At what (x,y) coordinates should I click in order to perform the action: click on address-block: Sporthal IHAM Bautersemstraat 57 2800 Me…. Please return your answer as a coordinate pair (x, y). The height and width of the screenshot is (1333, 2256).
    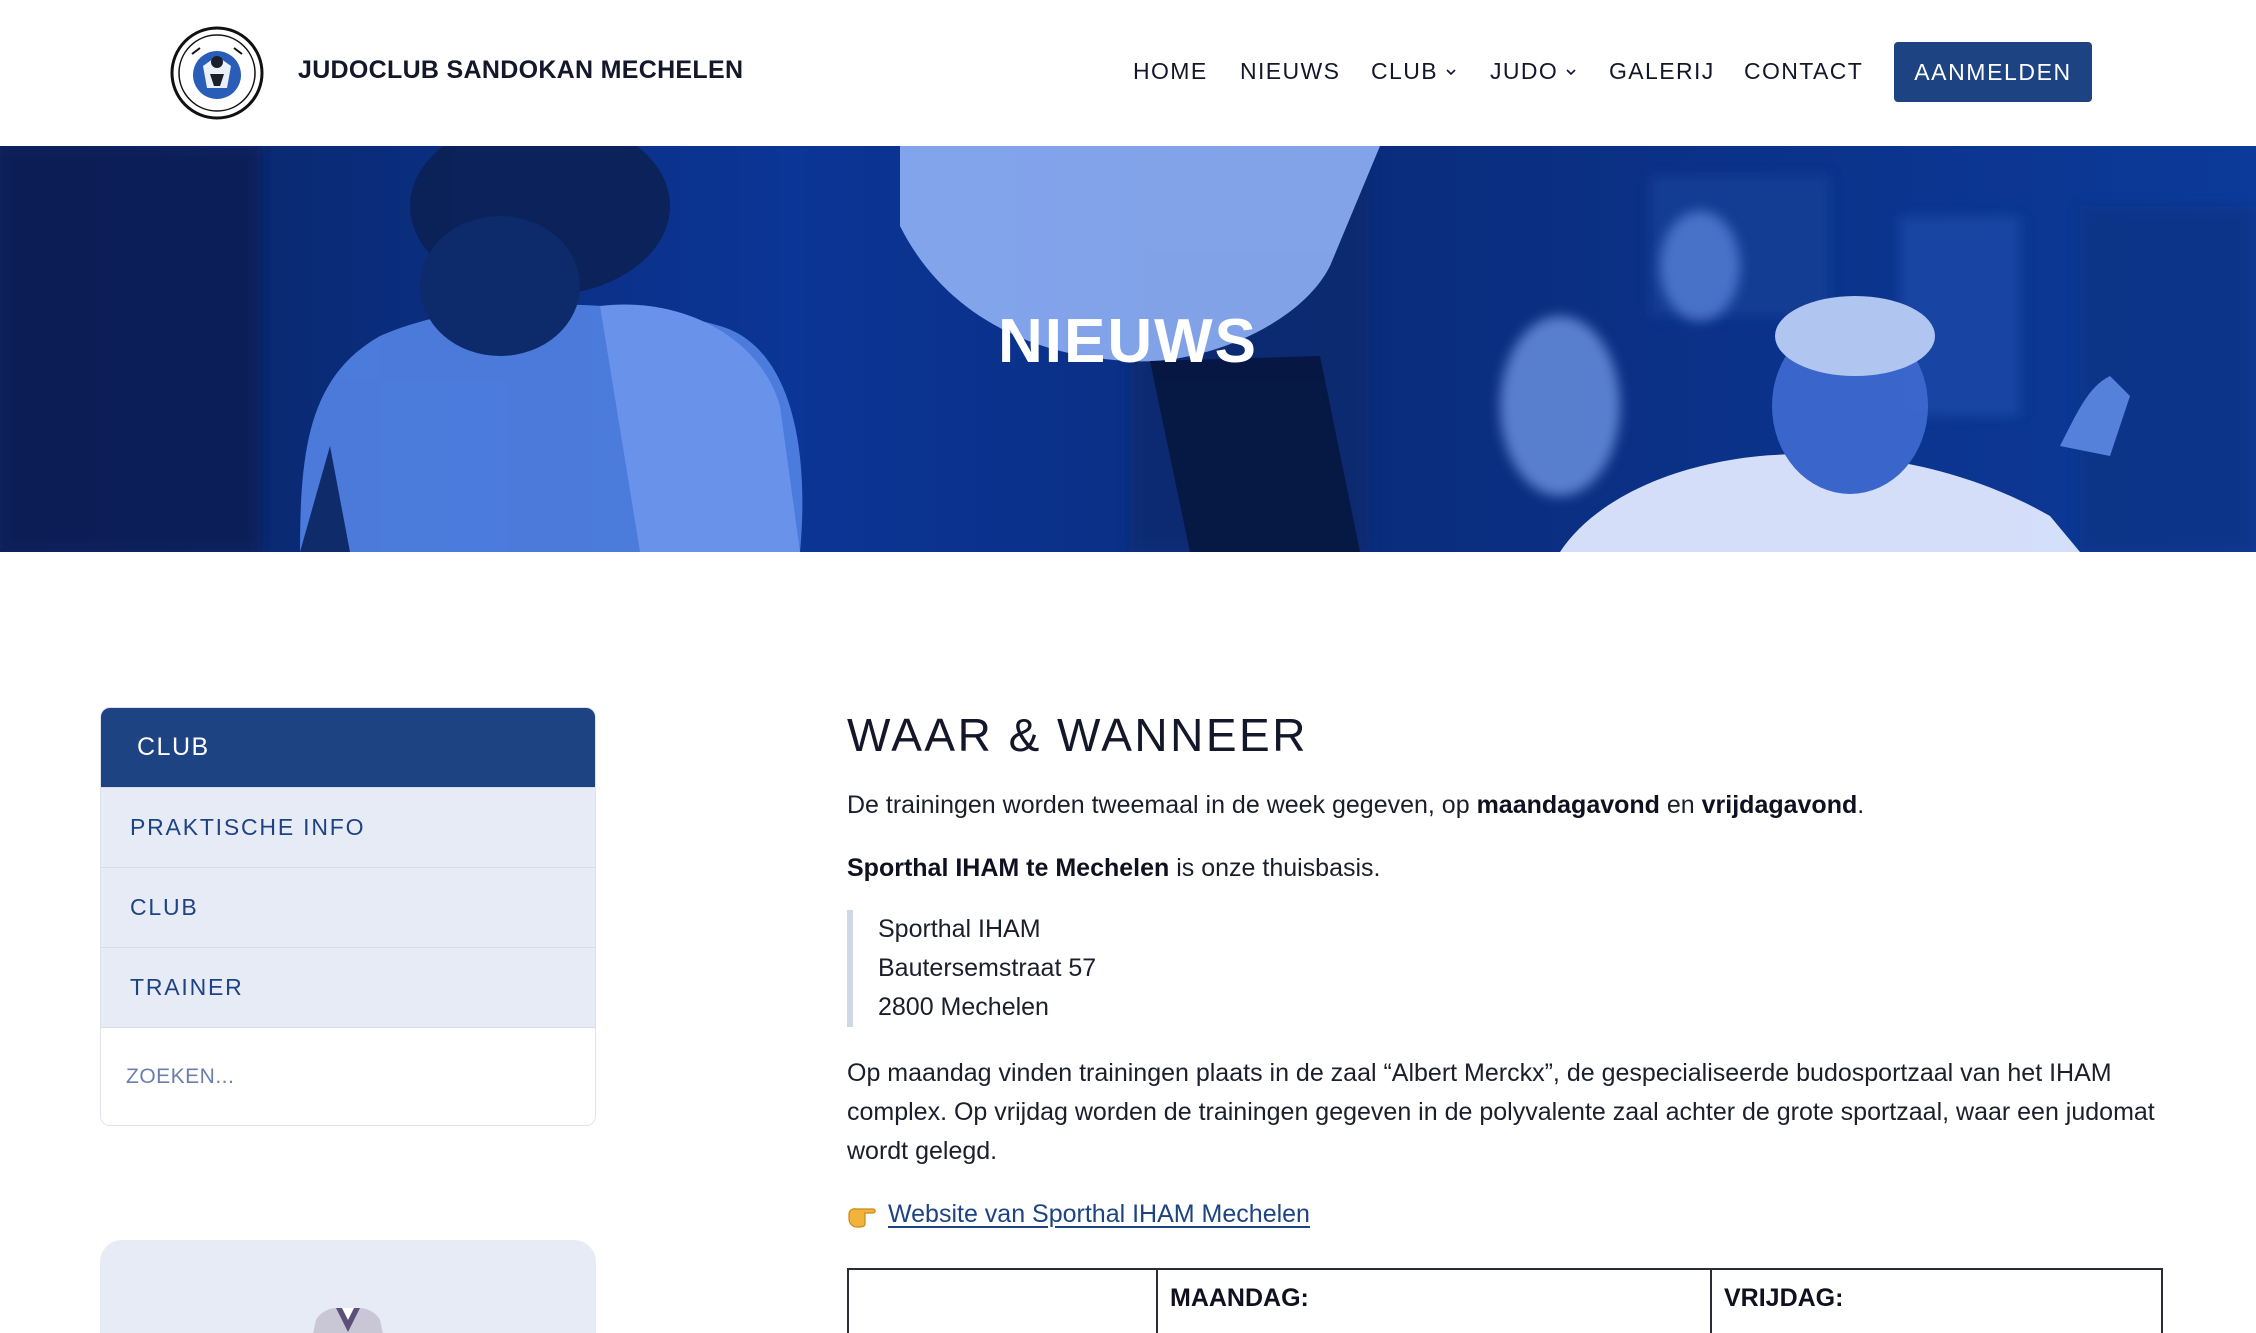
    Looking at the image, I should click on (971, 968).